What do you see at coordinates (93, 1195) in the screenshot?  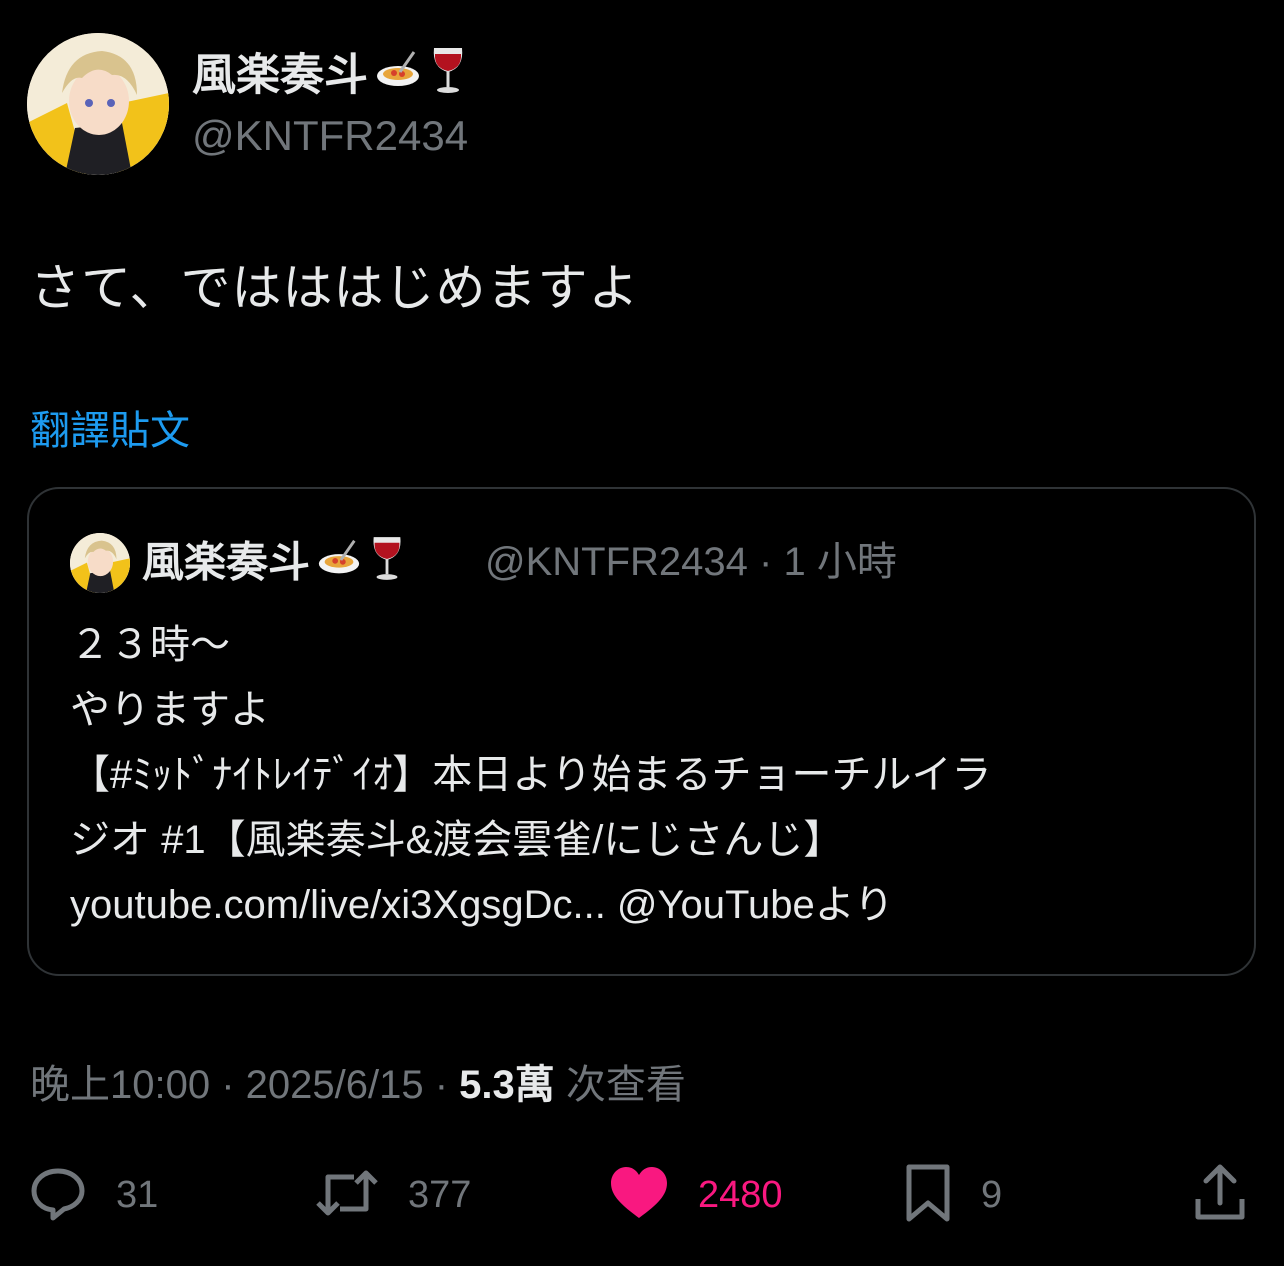 I see `reply-button: 31` at bounding box center [93, 1195].